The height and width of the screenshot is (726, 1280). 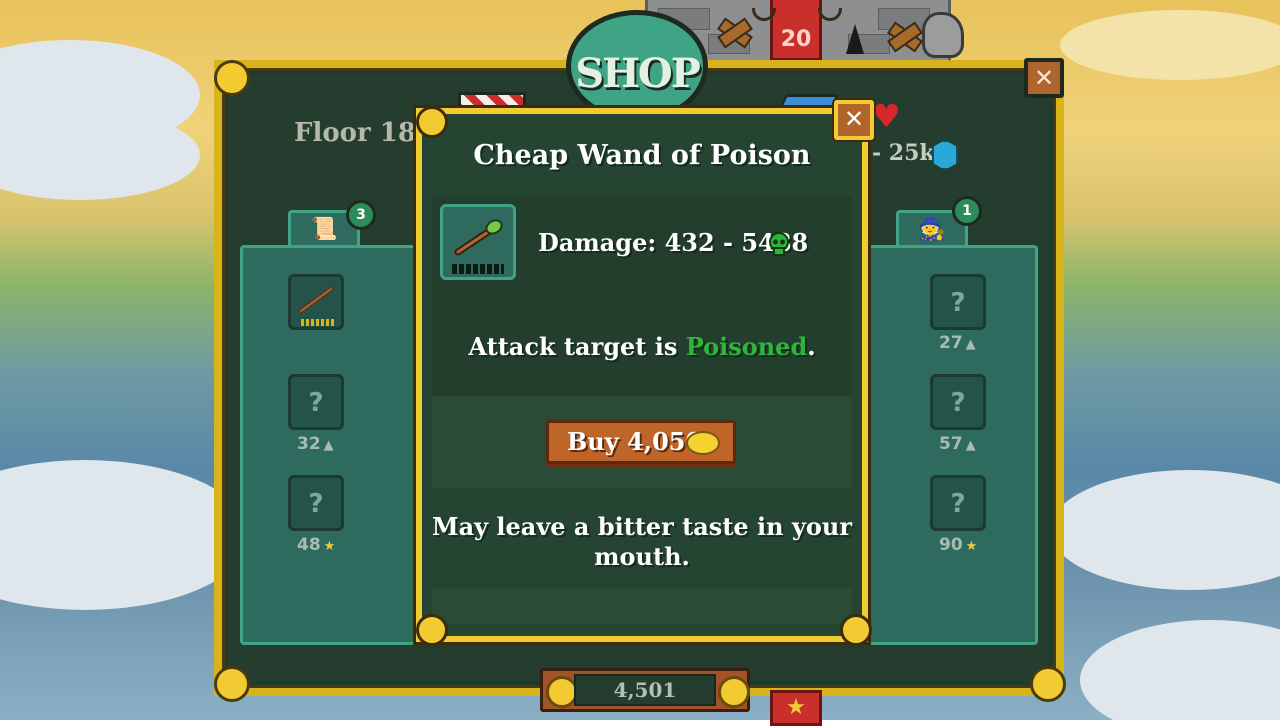 What do you see at coordinates (642, 155) in the screenshot?
I see `item-title: Cheap Wand of Poison` at bounding box center [642, 155].